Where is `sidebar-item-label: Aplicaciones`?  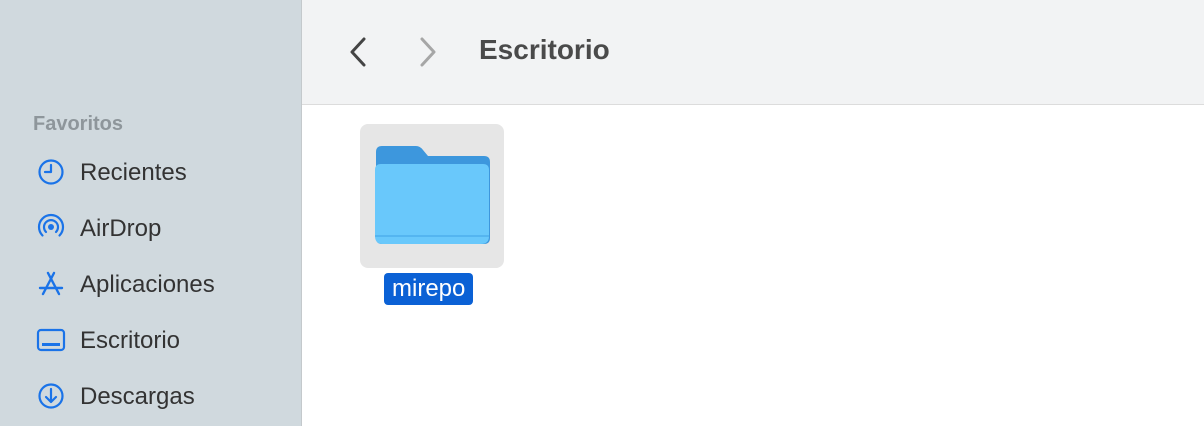 sidebar-item-label: Aplicaciones is located at coordinates (147, 284).